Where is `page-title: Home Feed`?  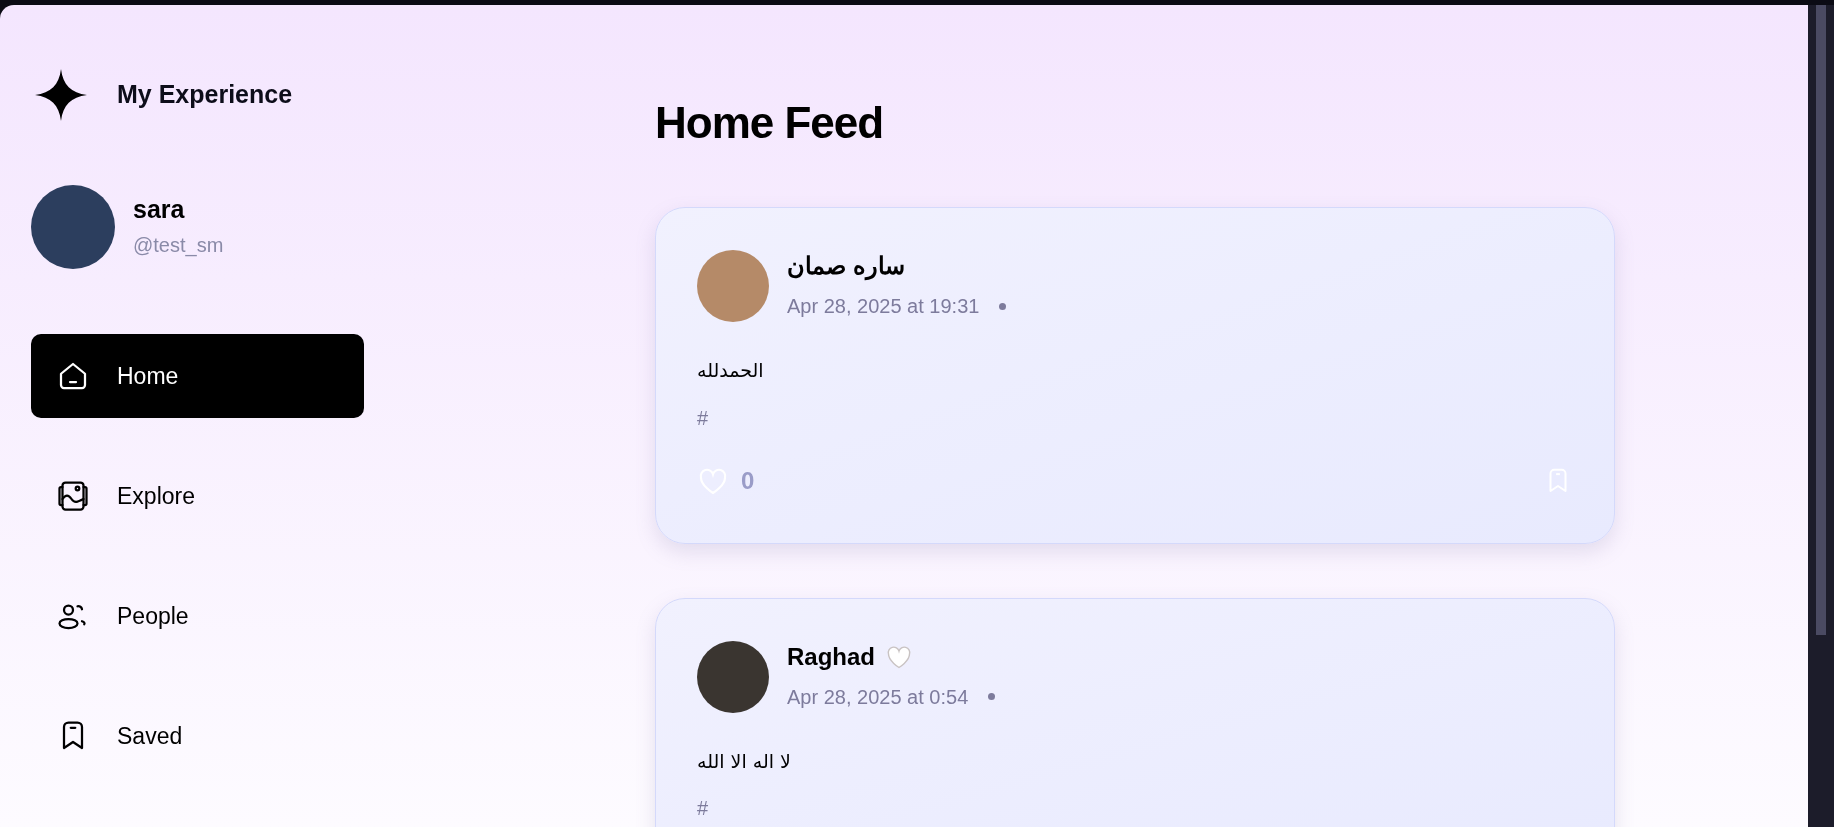
page-title: Home Feed is located at coordinates (770, 123).